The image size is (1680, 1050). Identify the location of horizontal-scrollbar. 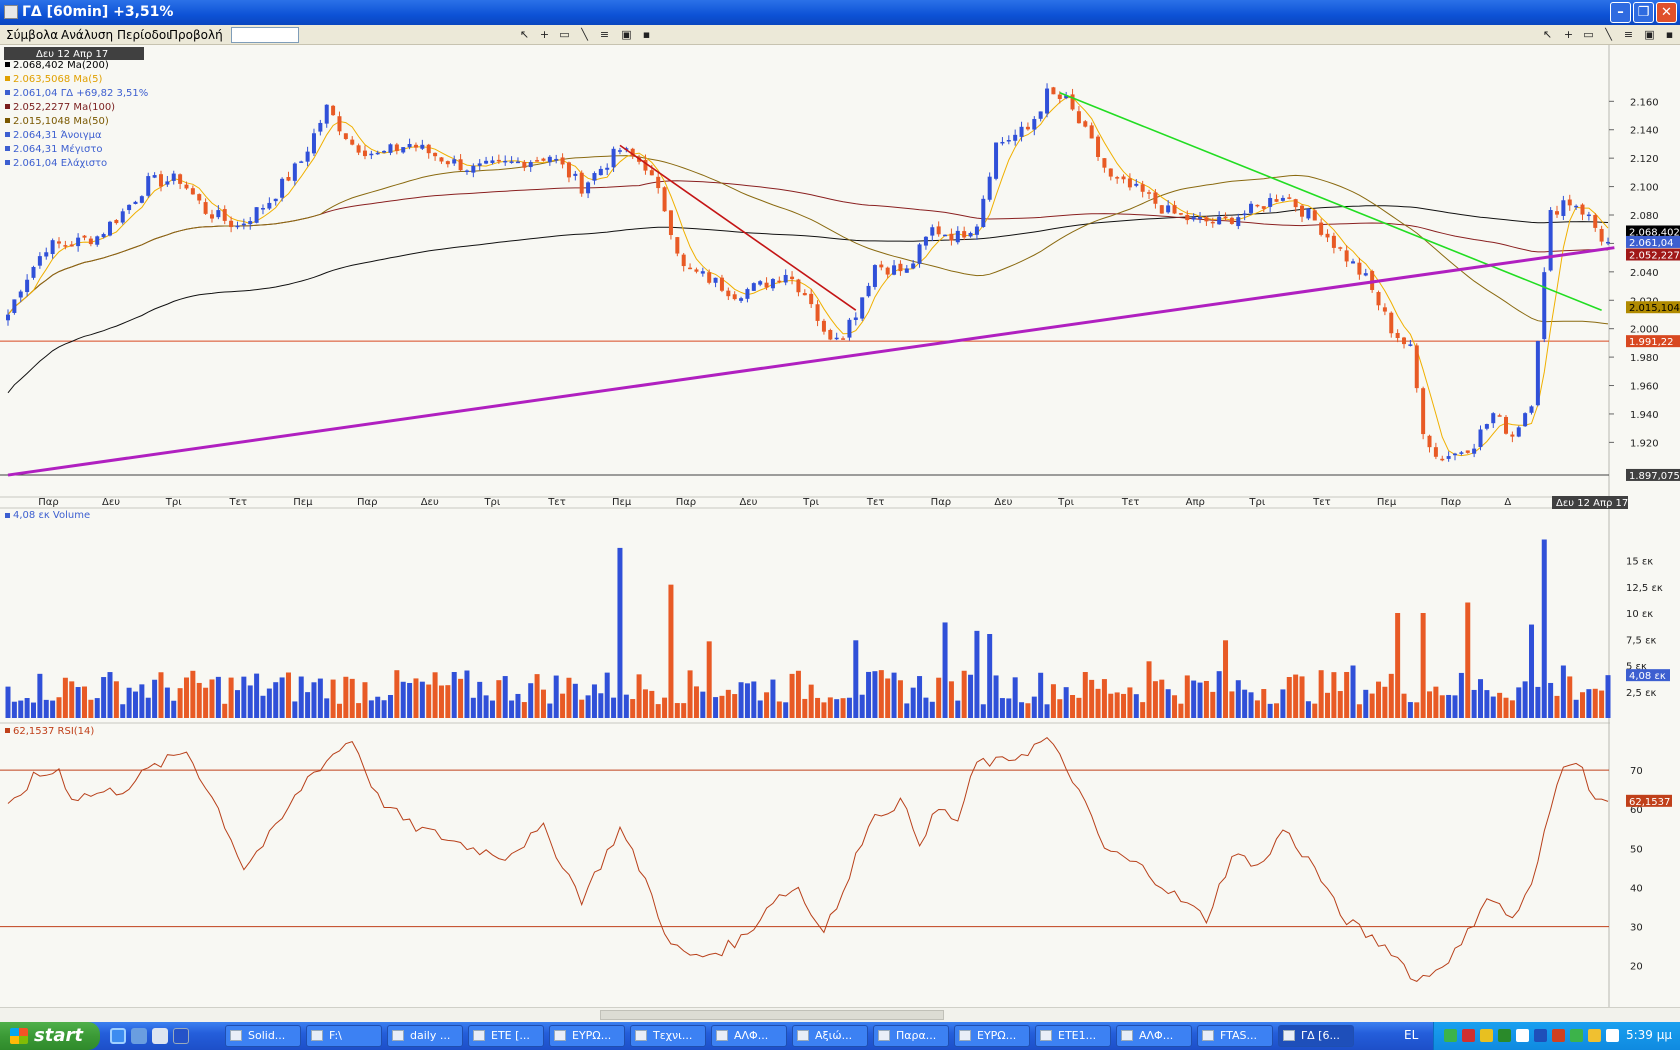
(840, 1014).